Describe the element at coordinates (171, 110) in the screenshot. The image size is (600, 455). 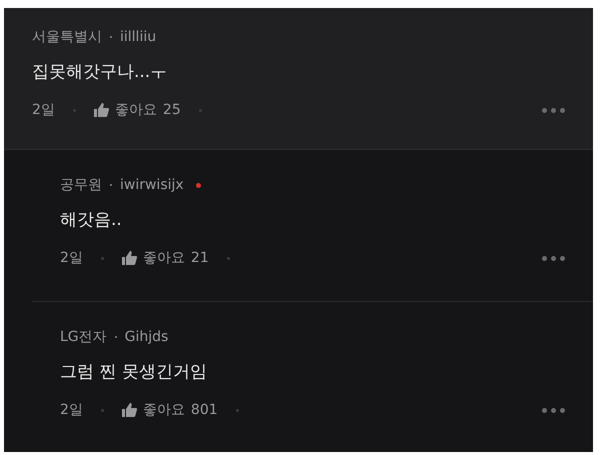
I see `like-count: 25` at that location.